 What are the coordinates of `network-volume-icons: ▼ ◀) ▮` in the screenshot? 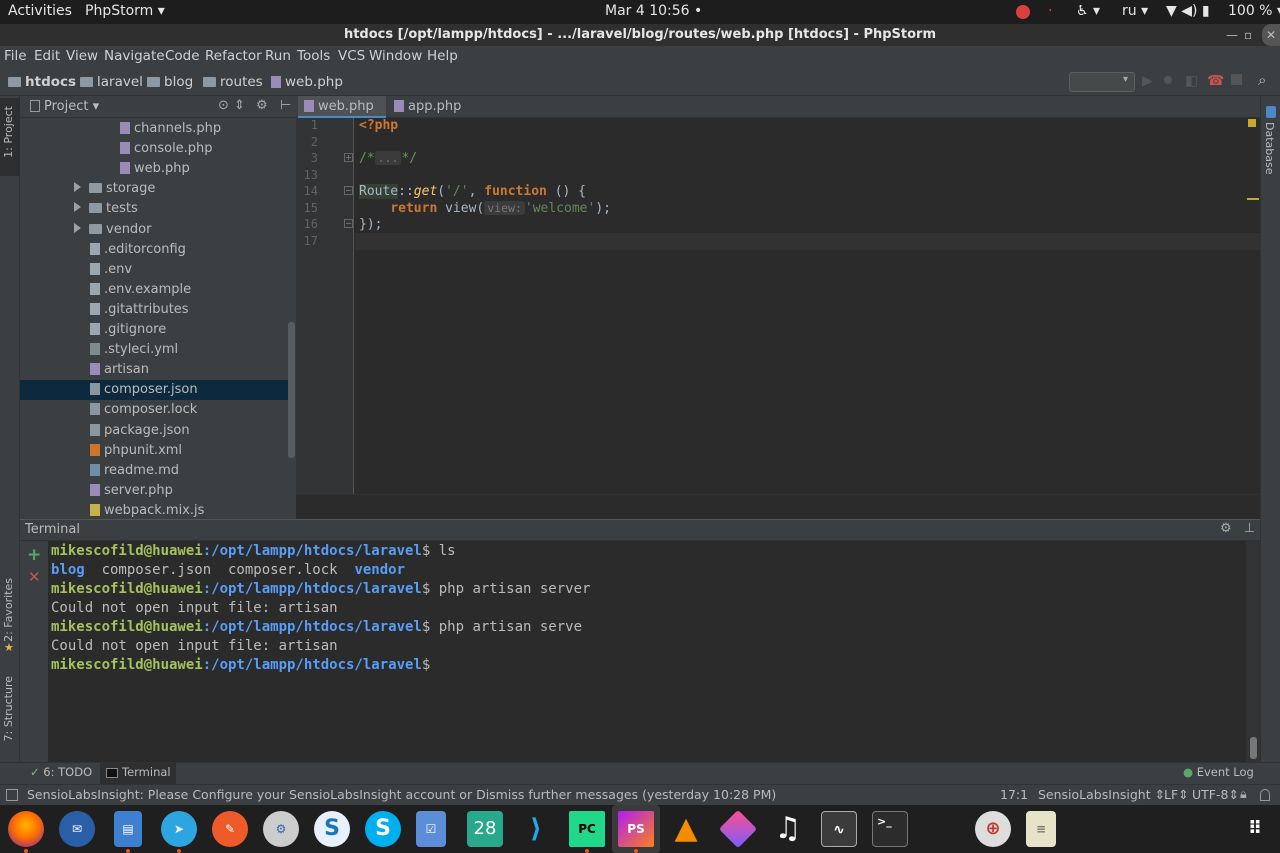 It's located at (1188, 11).